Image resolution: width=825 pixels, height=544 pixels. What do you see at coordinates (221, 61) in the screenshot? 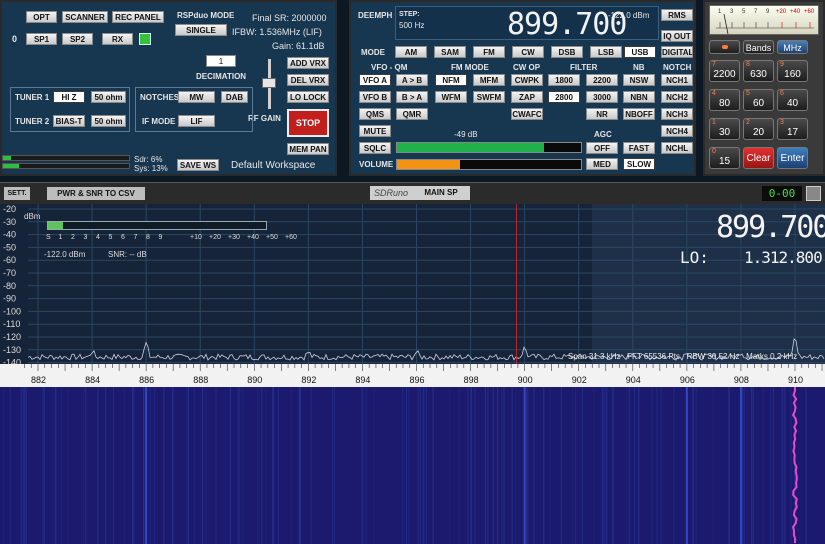
I see `decimation-value: 1` at bounding box center [221, 61].